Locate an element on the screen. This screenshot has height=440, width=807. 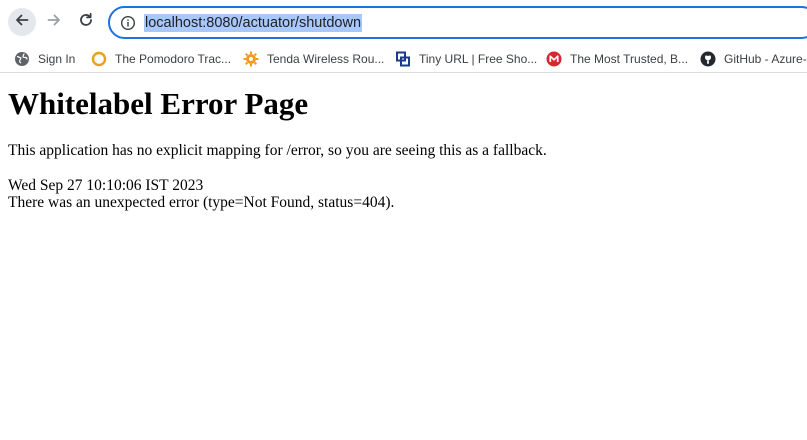
browser-toolbar: localhost:8080/actuator/shutdown is located at coordinates (403, 22).